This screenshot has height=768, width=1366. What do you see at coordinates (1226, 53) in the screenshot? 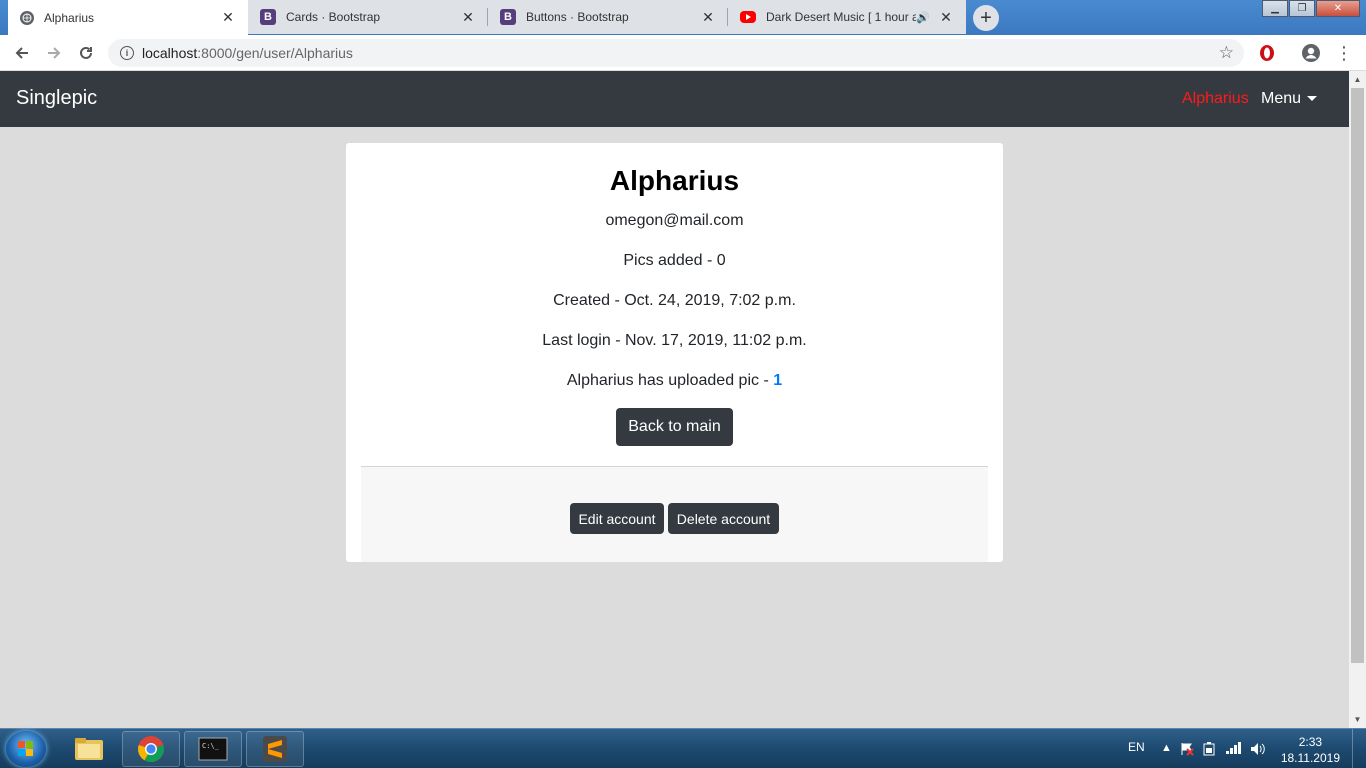
I see `bookmark-star-icon: ☆` at bounding box center [1226, 53].